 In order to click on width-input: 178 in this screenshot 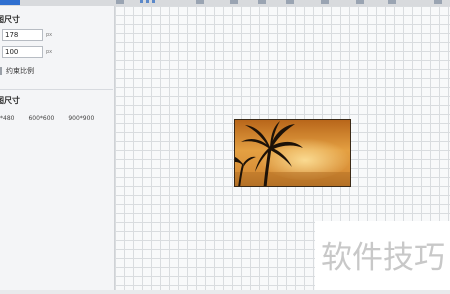, I will do `click(22, 35)`.